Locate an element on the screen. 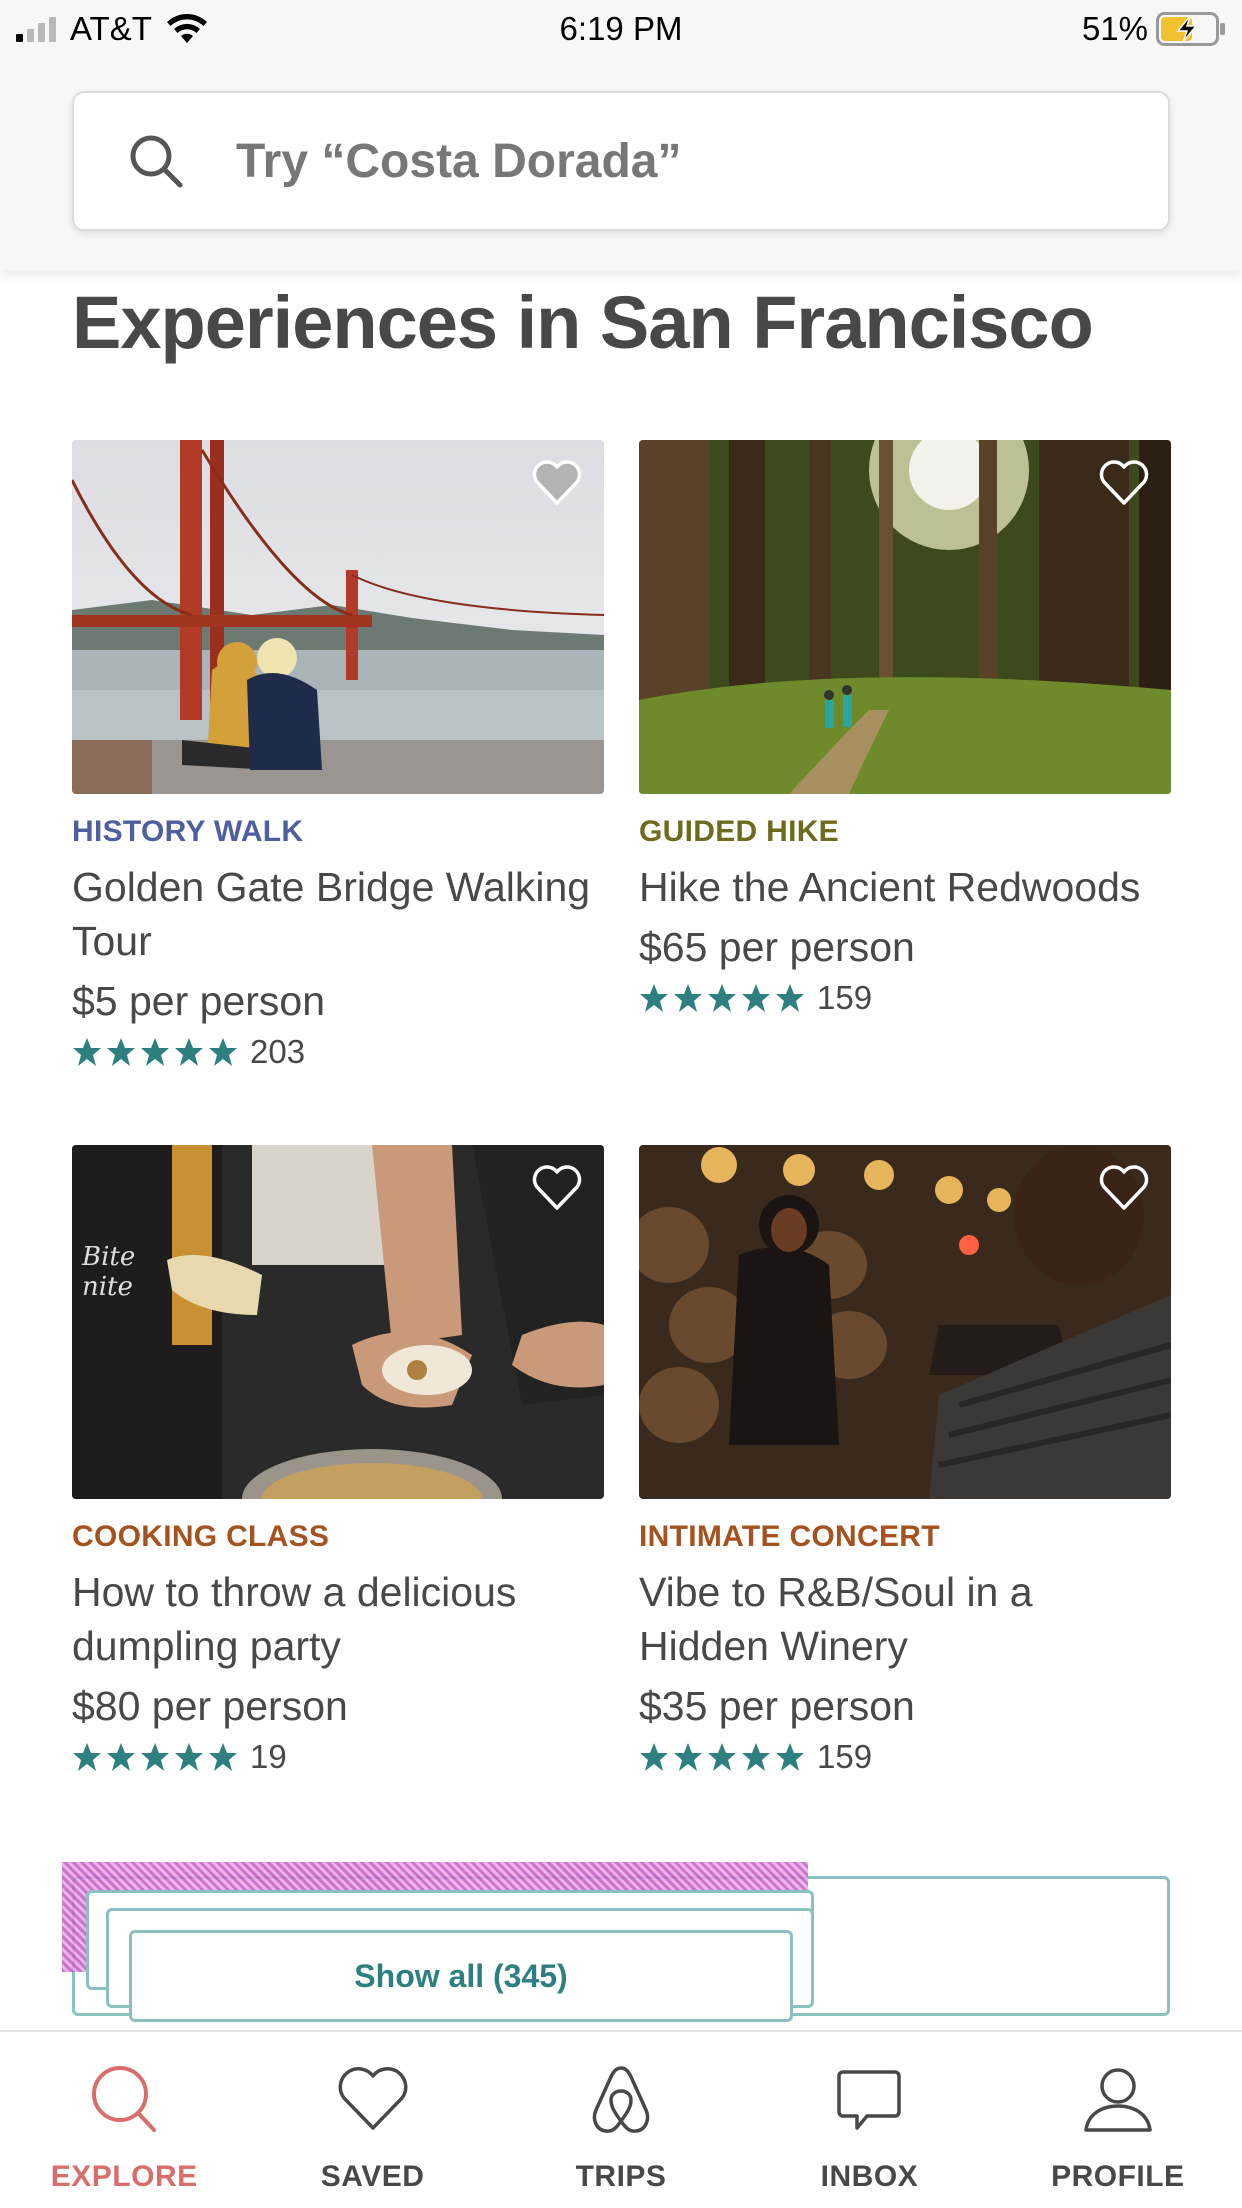 The image size is (1242, 2208). svg-text: Bite is located at coordinates (108, 1257).